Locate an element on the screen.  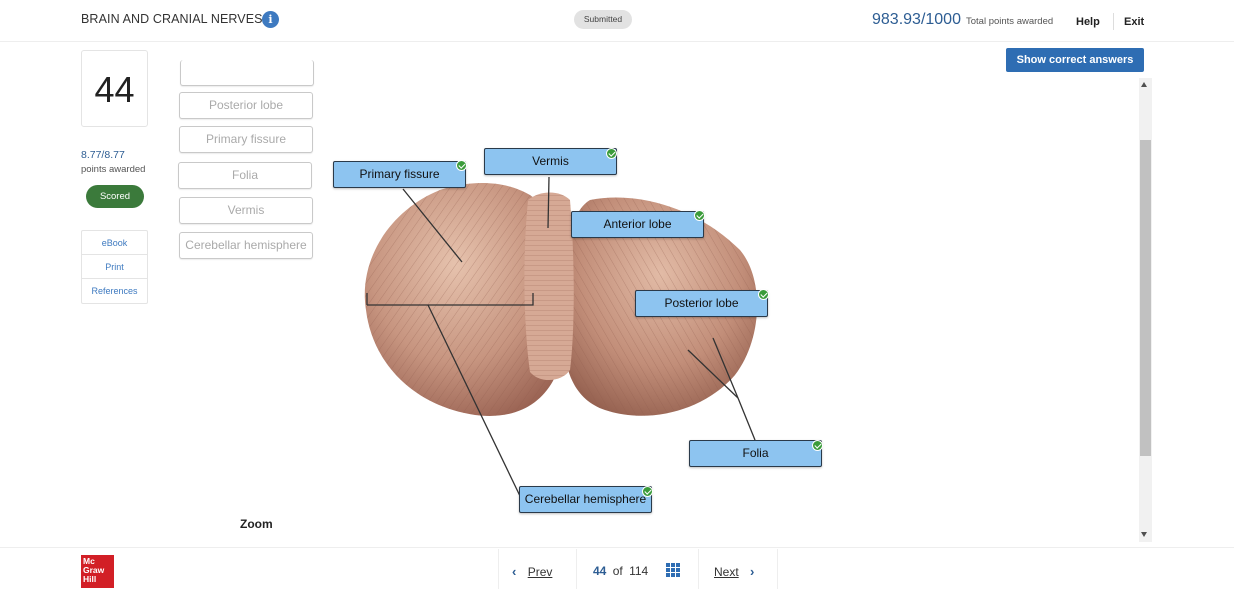
chevron-right-icon: › is located at coordinates (752, 571).